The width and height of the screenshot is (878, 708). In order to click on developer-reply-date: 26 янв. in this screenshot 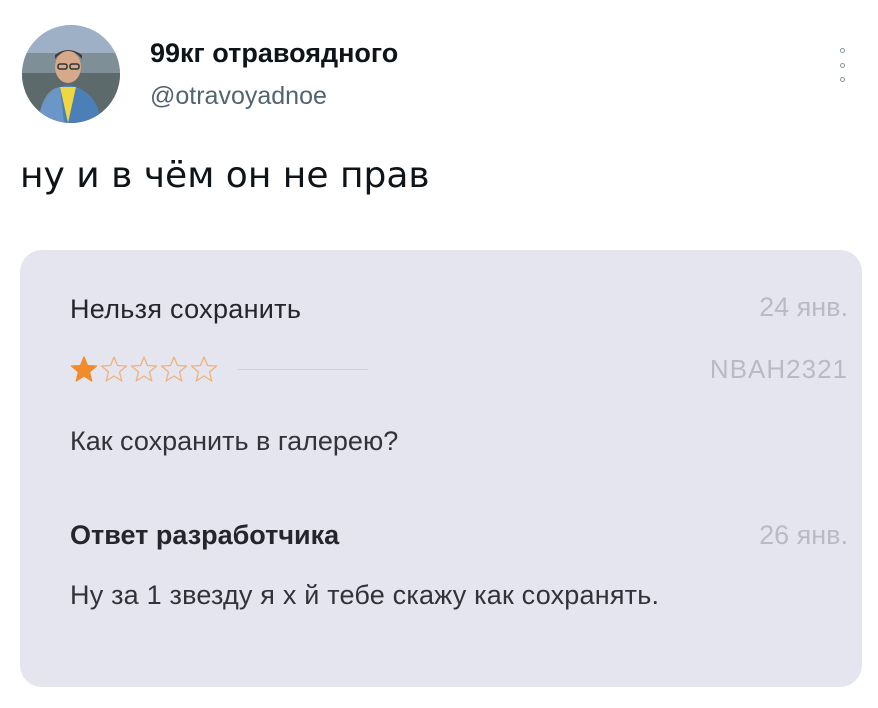, I will do `click(803, 535)`.